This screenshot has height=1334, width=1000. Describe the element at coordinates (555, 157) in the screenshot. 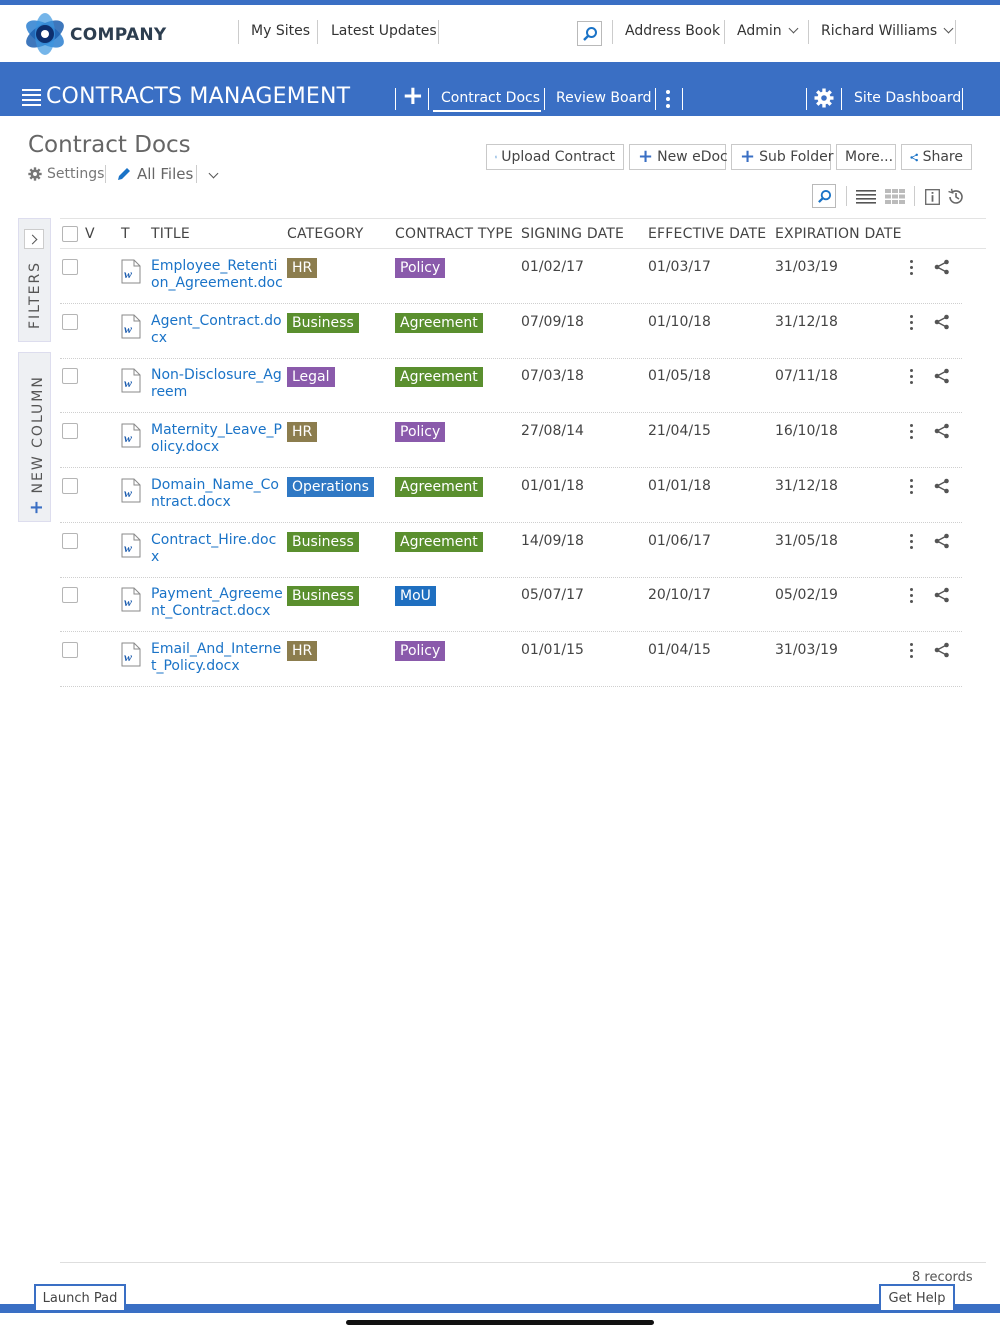

I see `upload-contract-button: Upload Contract` at that location.